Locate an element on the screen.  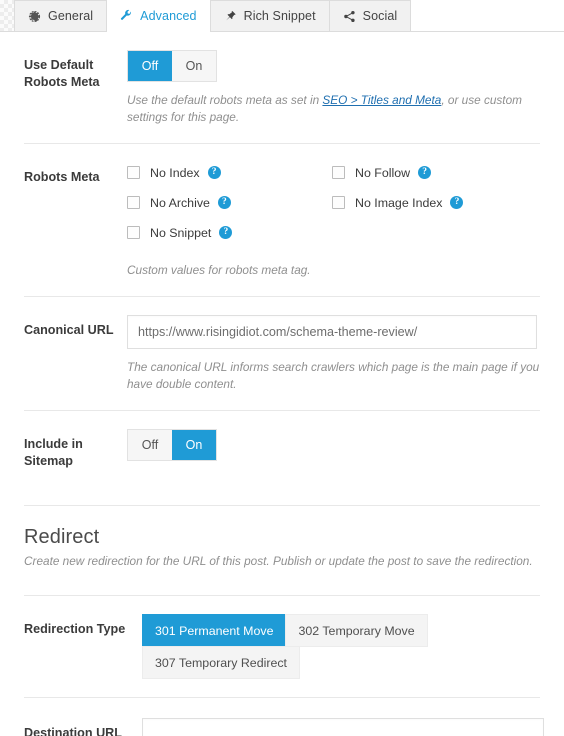
robots-meta-column-left: No Index ? No Archive ? No Snippet ? is located at coordinates (229, 207).